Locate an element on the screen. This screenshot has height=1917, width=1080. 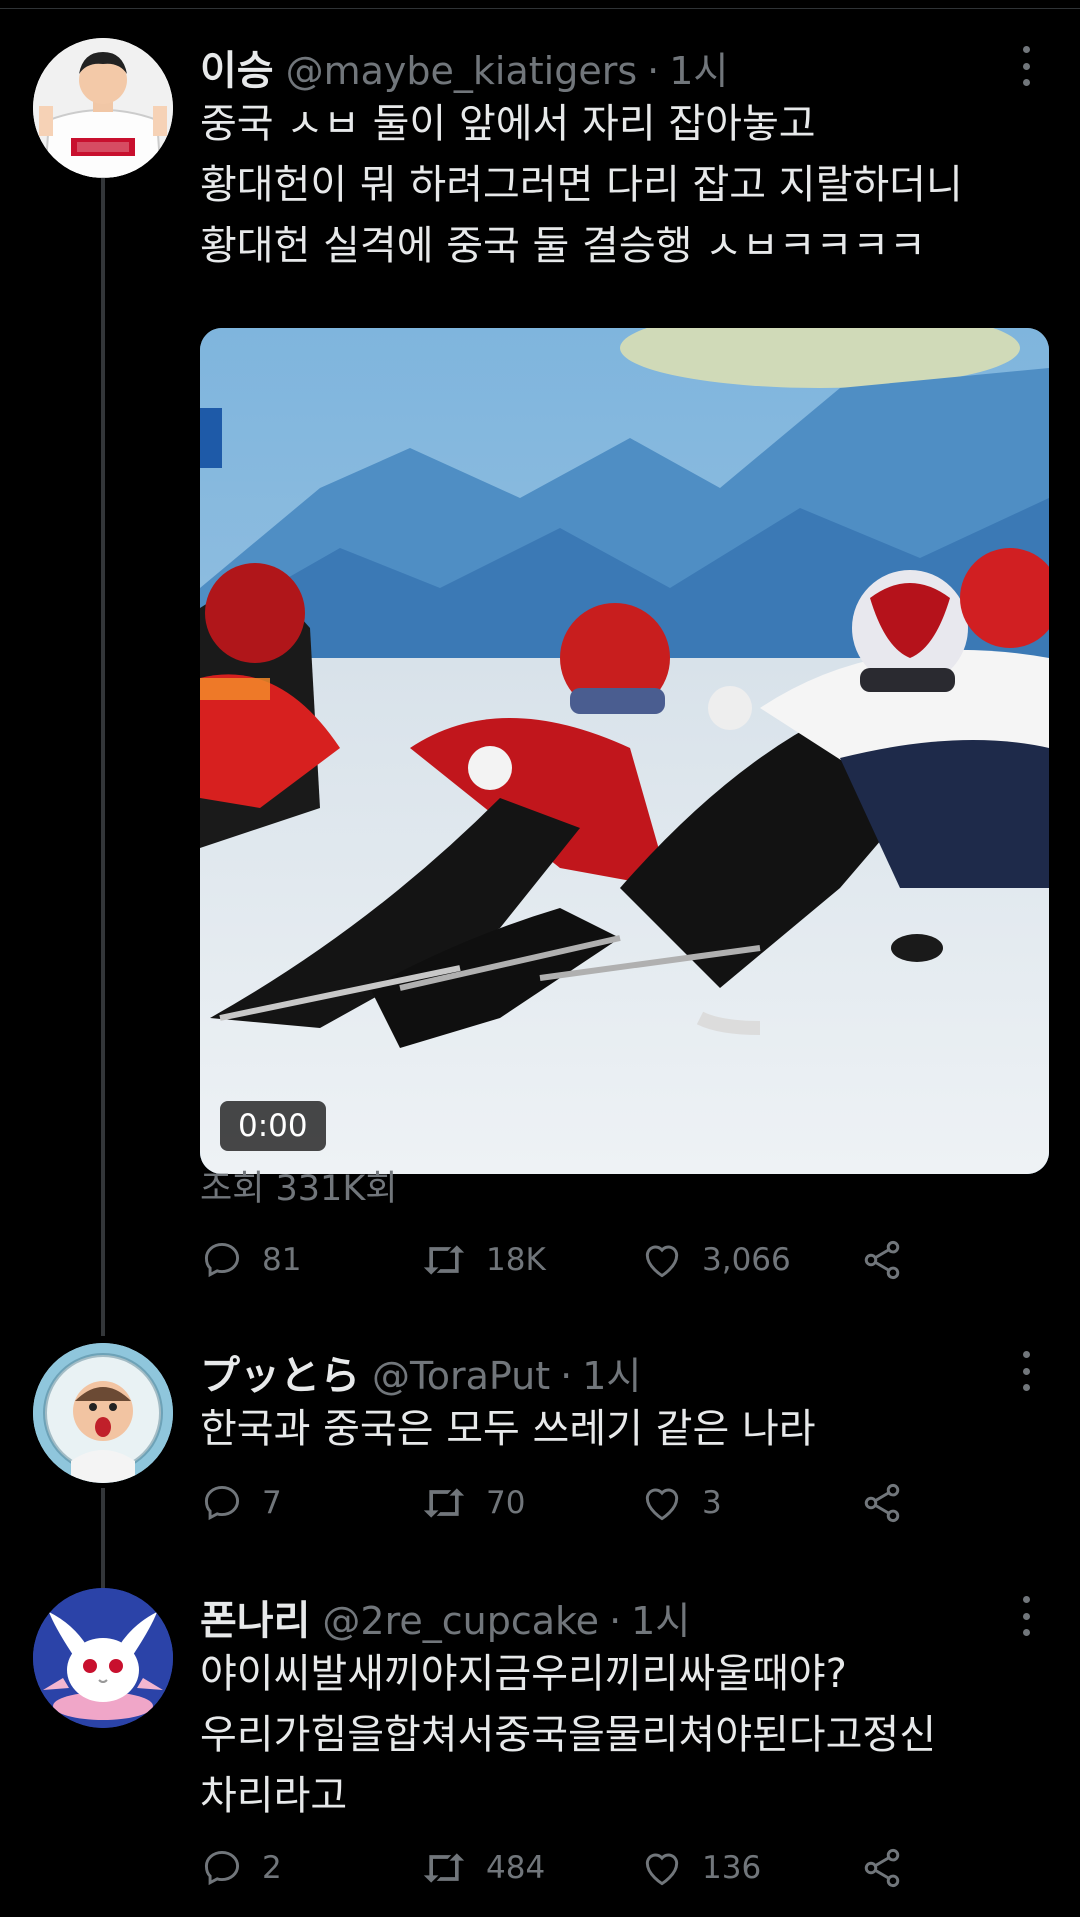
like-count: 136 is located at coordinates (732, 1868).